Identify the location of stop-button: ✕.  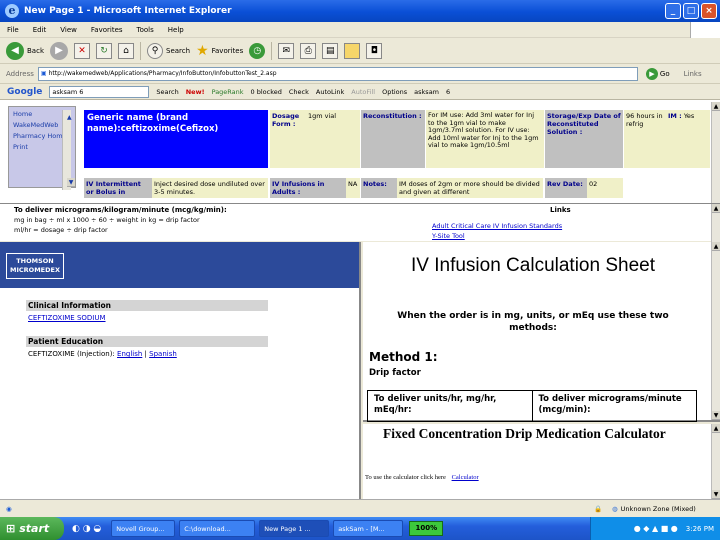
(82, 50).